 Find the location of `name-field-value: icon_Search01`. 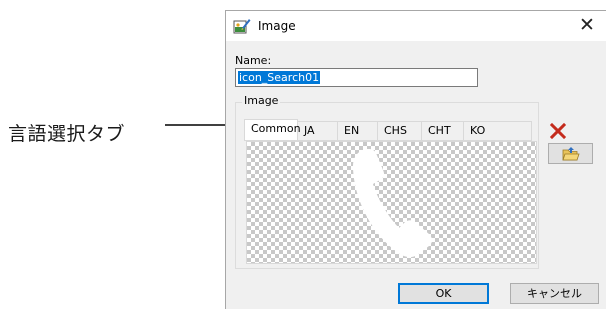

name-field-value: icon_Search01 is located at coordinates (279, 77).